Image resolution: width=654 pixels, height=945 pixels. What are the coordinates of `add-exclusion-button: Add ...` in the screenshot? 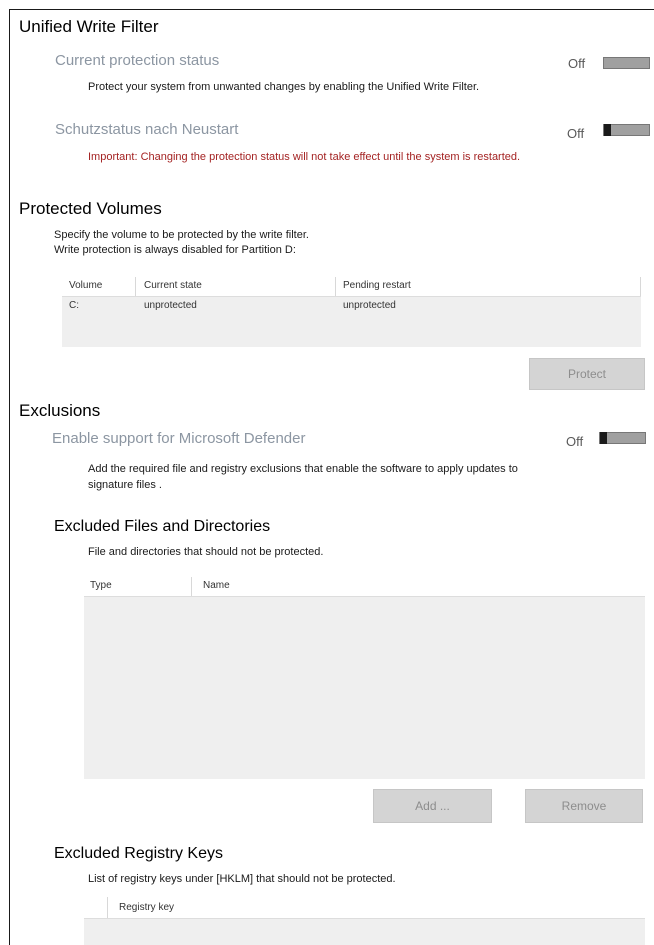 It's located at (432, 806).